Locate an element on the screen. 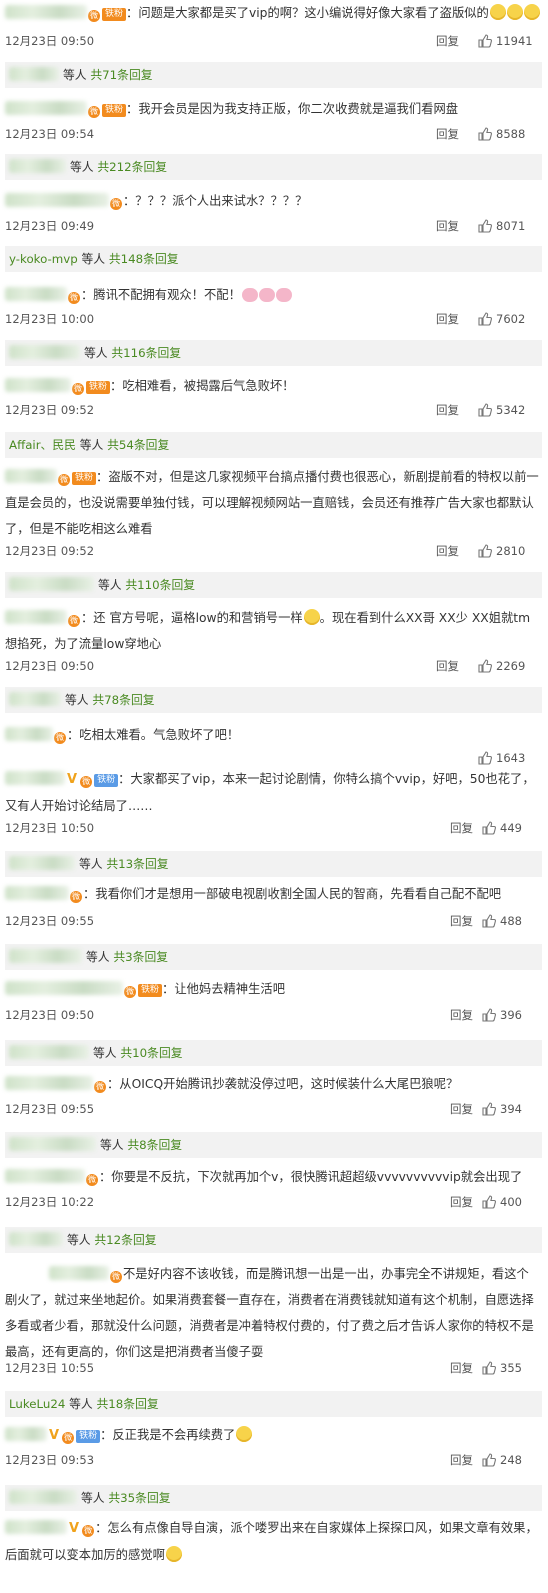 This screenshot has width=548, height=1593. replies-summary: 等人 共116条回复 is located at coordinates (273, 353).